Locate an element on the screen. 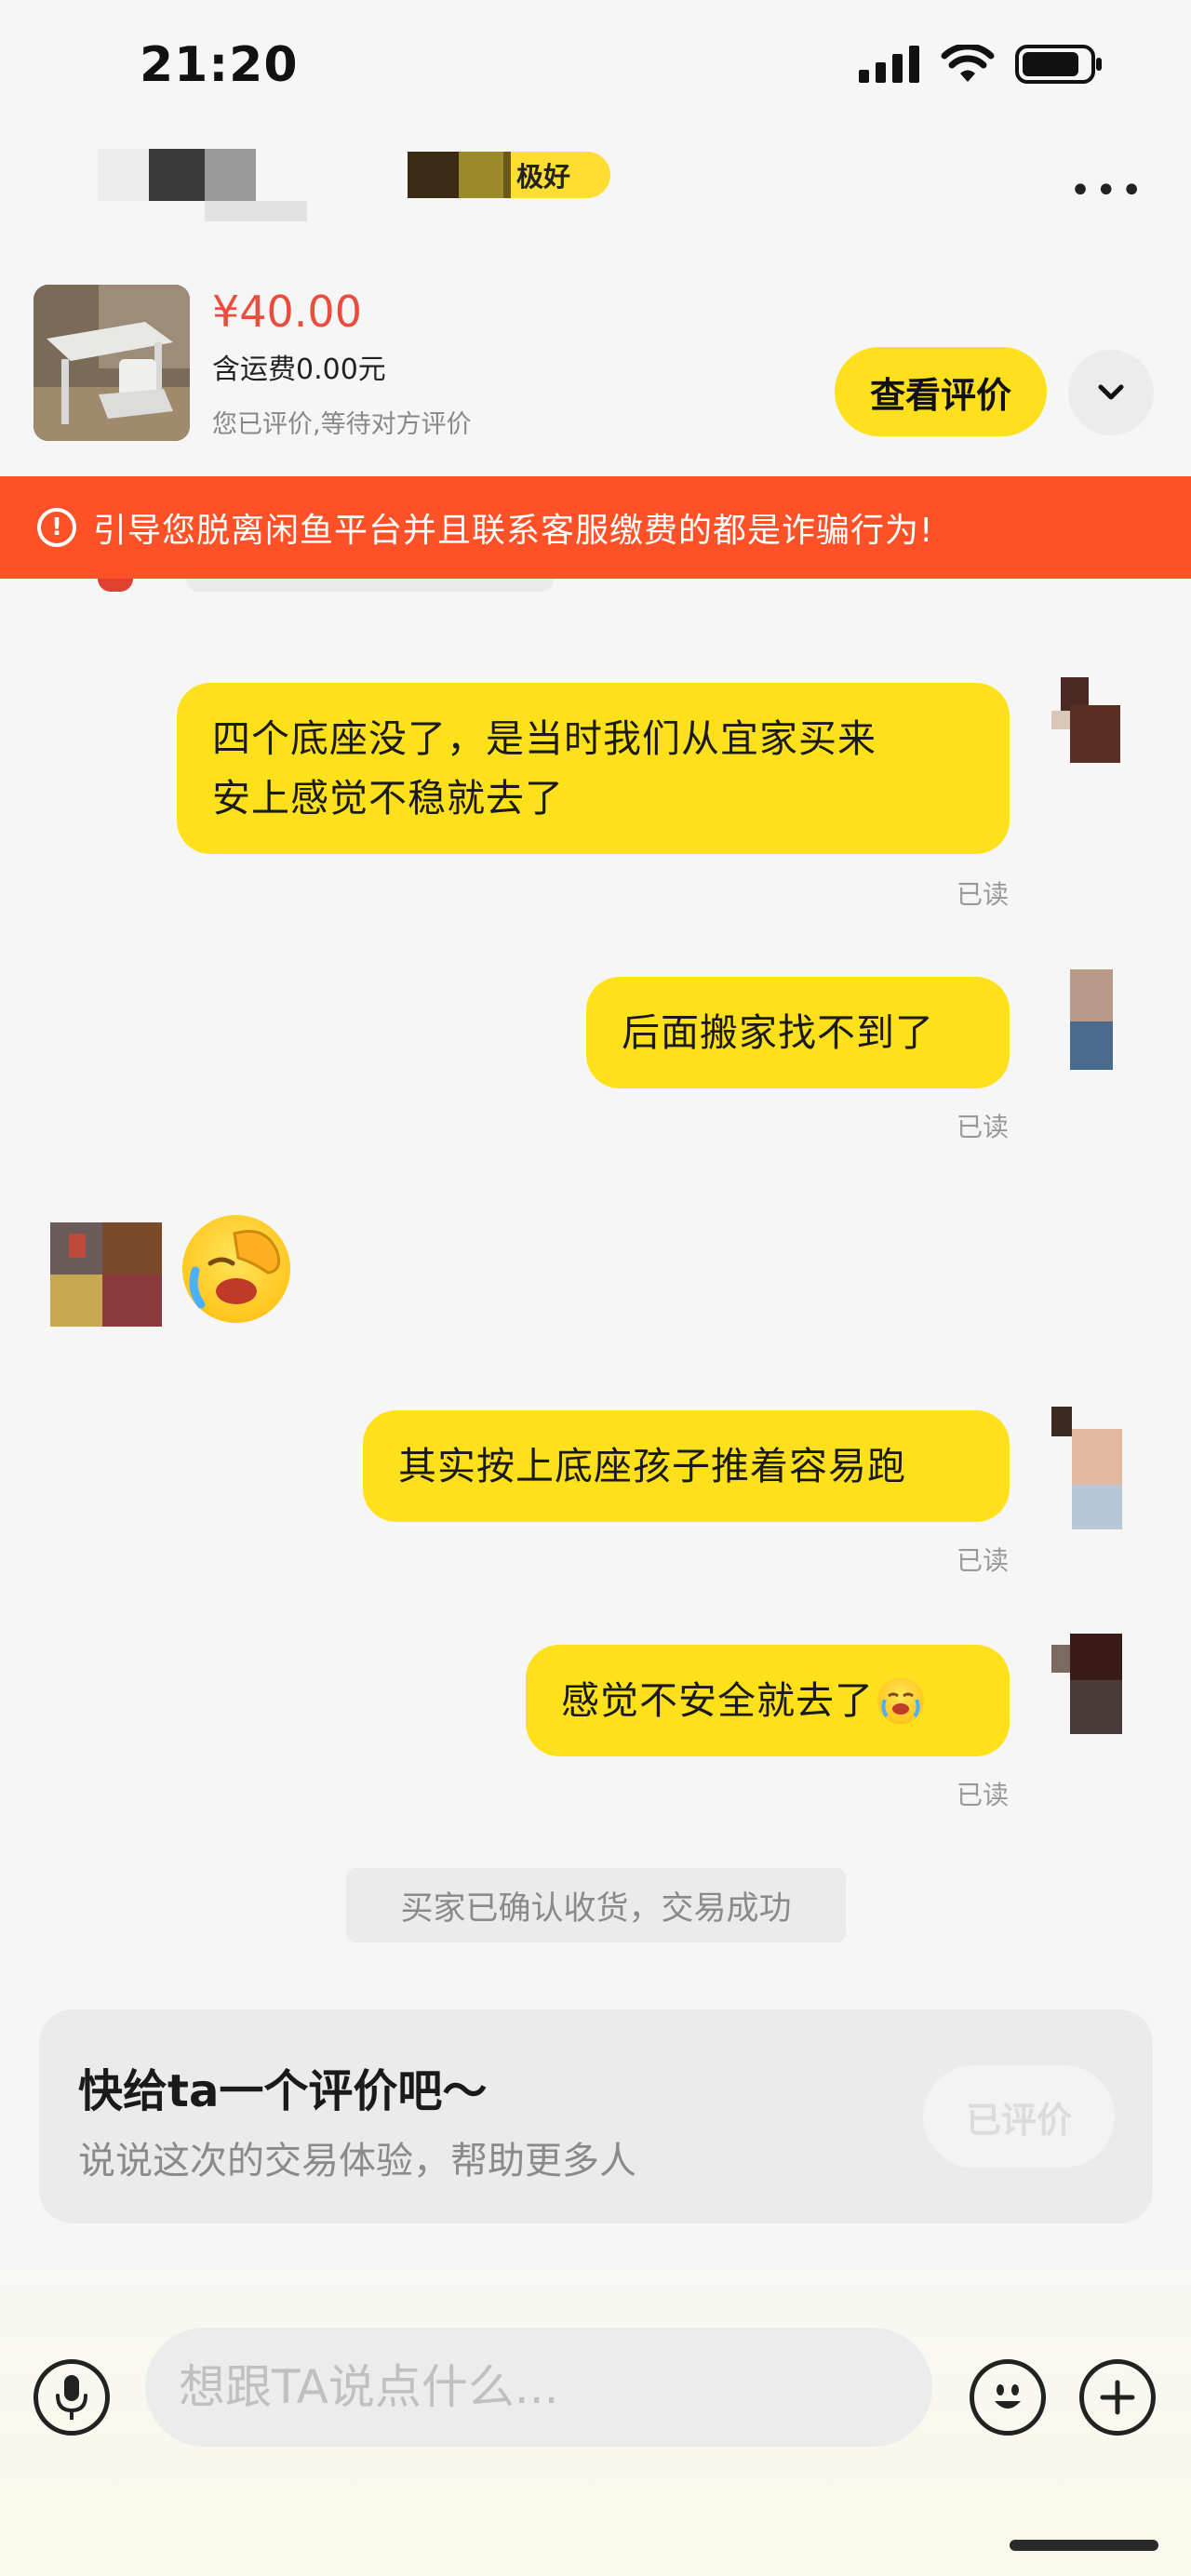 The width and height of the screenshot is (1191, 2576). product-price: ¥40.00 is located at coordinates (287, 312).